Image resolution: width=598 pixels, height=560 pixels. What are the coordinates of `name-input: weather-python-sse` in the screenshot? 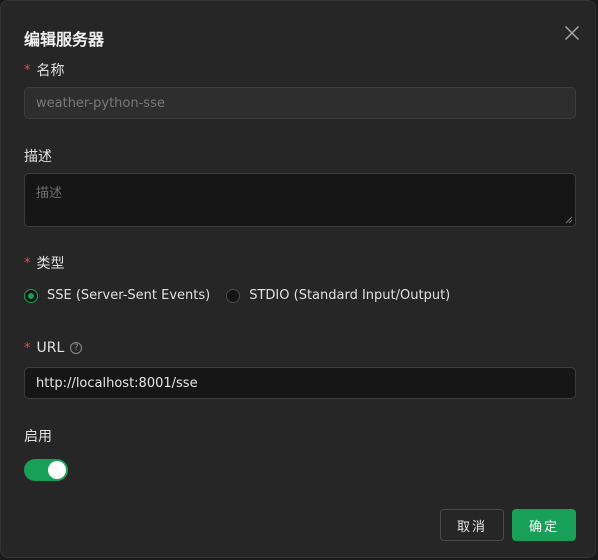 It's located at (300, 103).